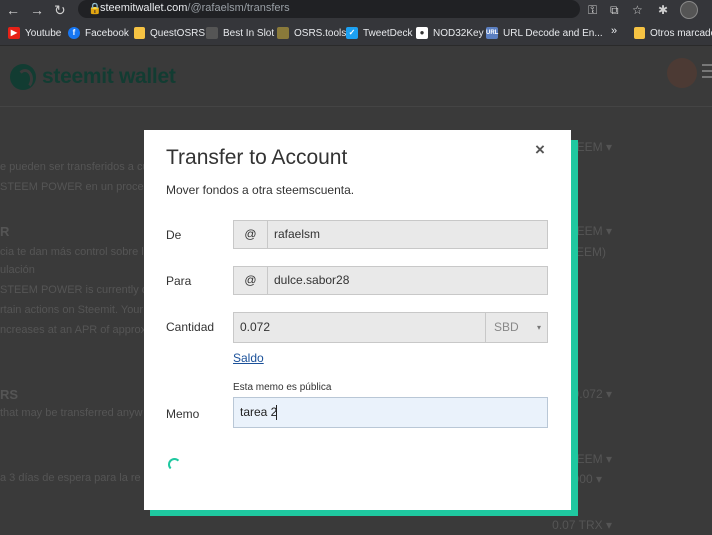 Image resolution: width=712 pixels, height=535 pixels. What do you see at coordinates (312, 280) in the screenshot?
I see `to-value: dulce.sabor28` at bounding box center [312, 280].